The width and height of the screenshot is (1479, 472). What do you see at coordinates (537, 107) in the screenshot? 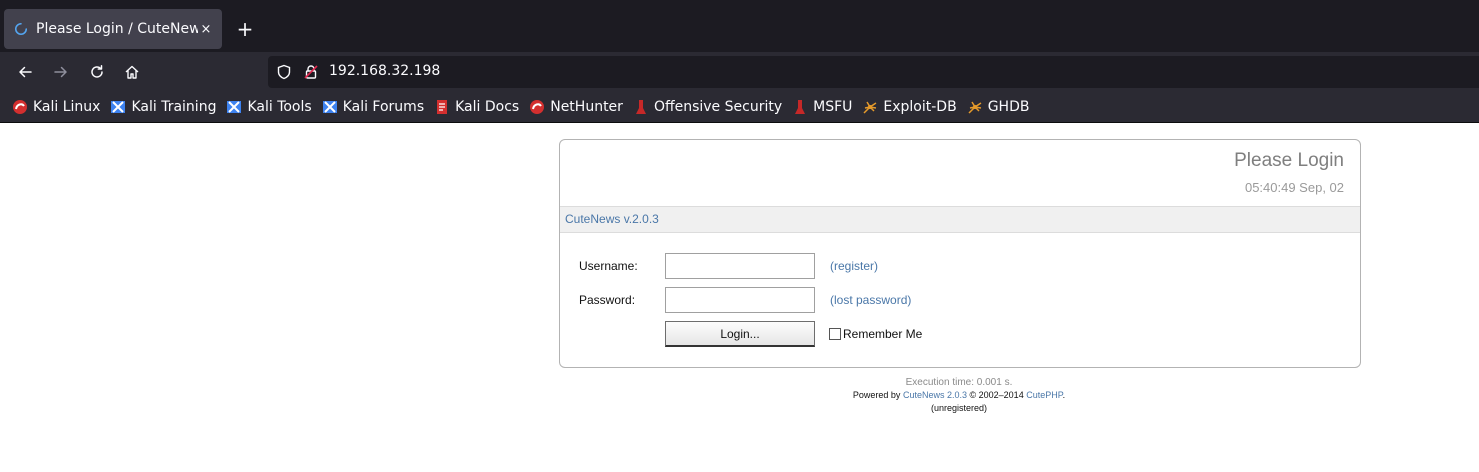
I see `nethunter-icon` at bounding box center [537, 107].